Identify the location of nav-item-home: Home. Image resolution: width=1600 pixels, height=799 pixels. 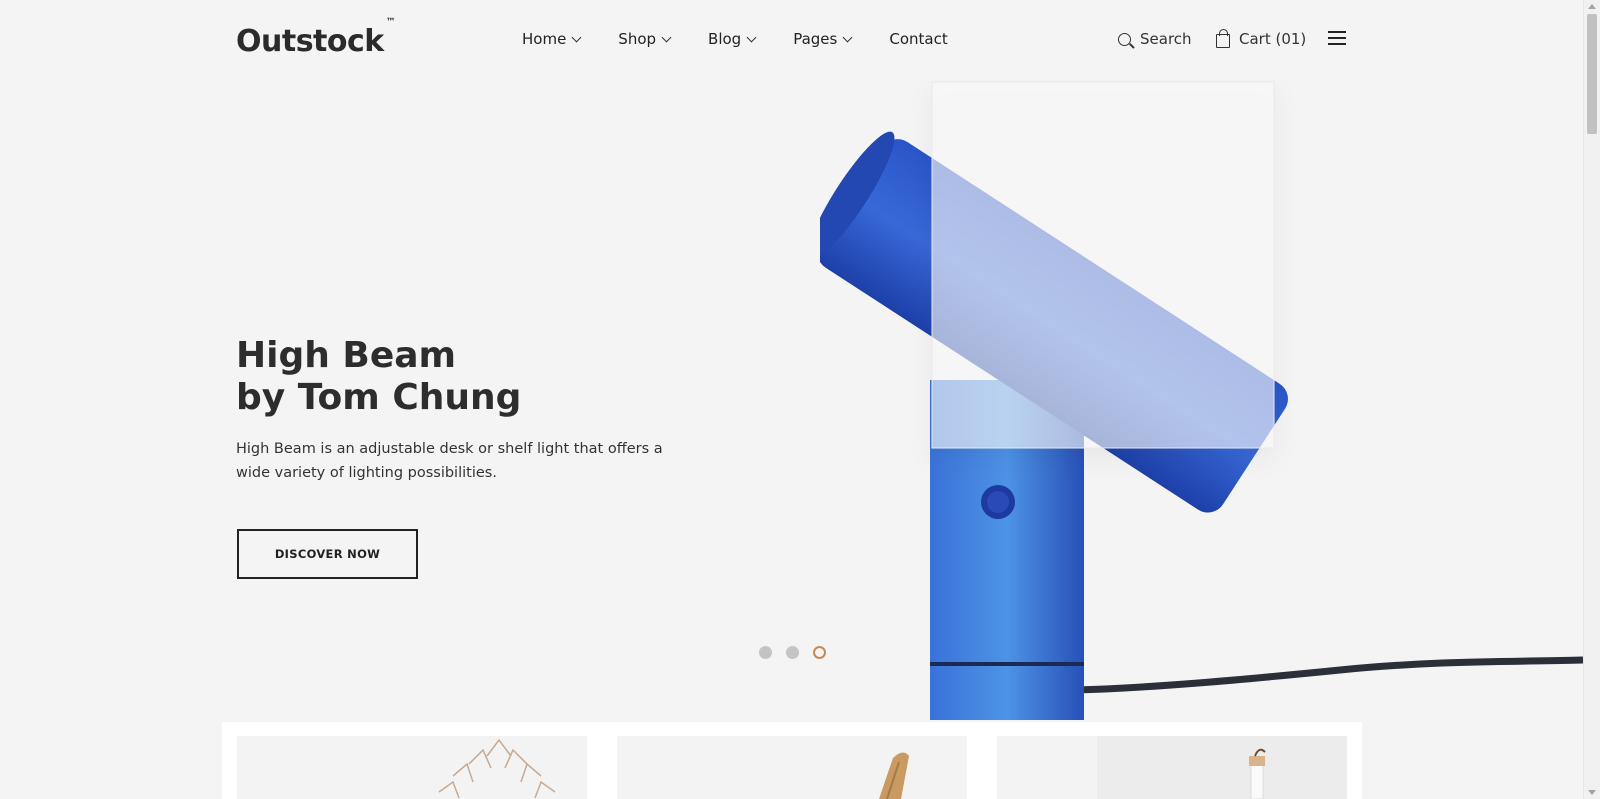
(552, 39).